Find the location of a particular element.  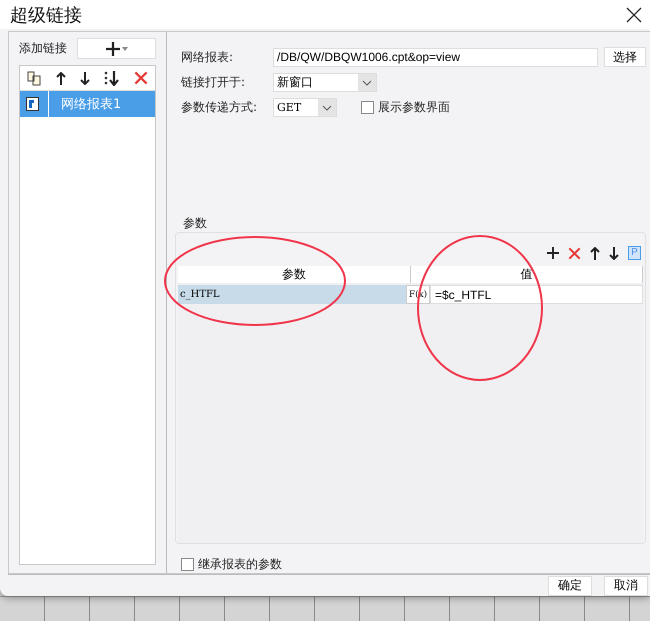

dropdown: 新窗口 is located at coordinates (325, 82).